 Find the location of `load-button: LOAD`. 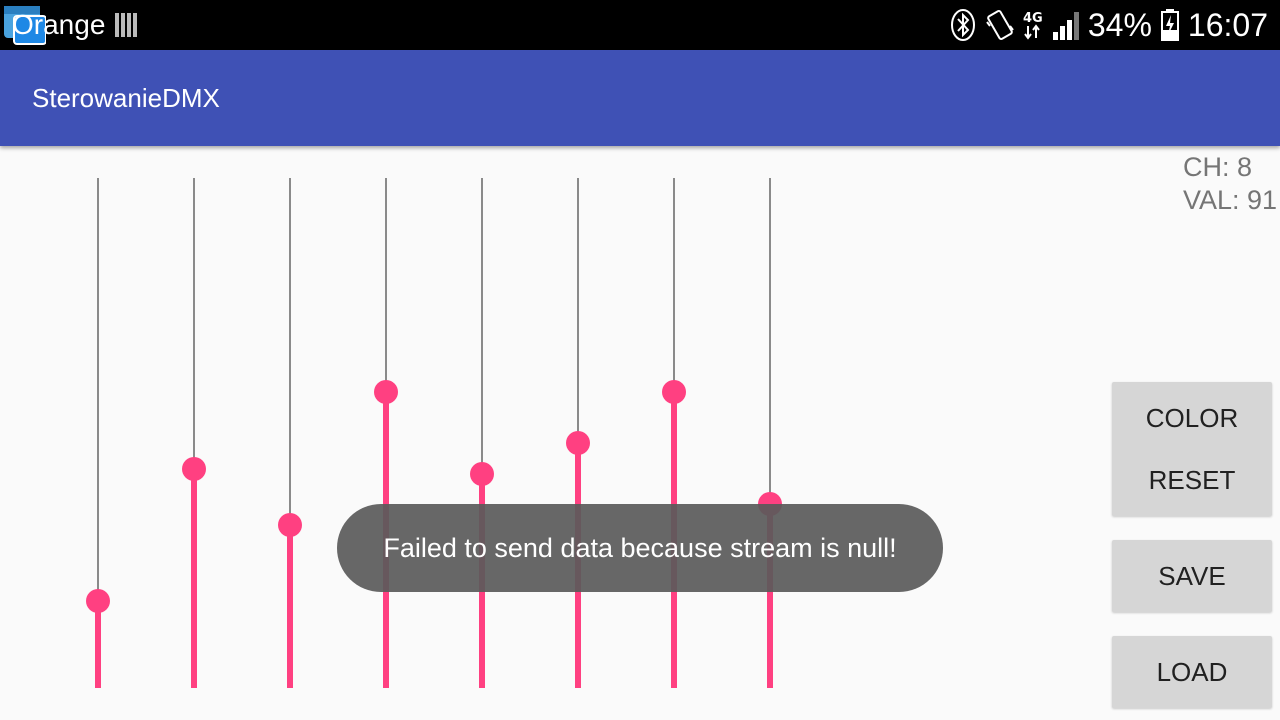

load-button: LOAD is located at coordinates (1192, 672).